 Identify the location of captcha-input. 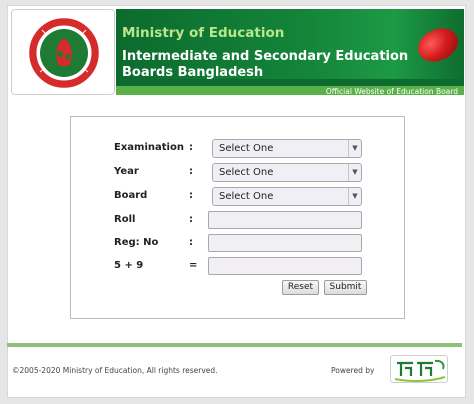
(285, 266).